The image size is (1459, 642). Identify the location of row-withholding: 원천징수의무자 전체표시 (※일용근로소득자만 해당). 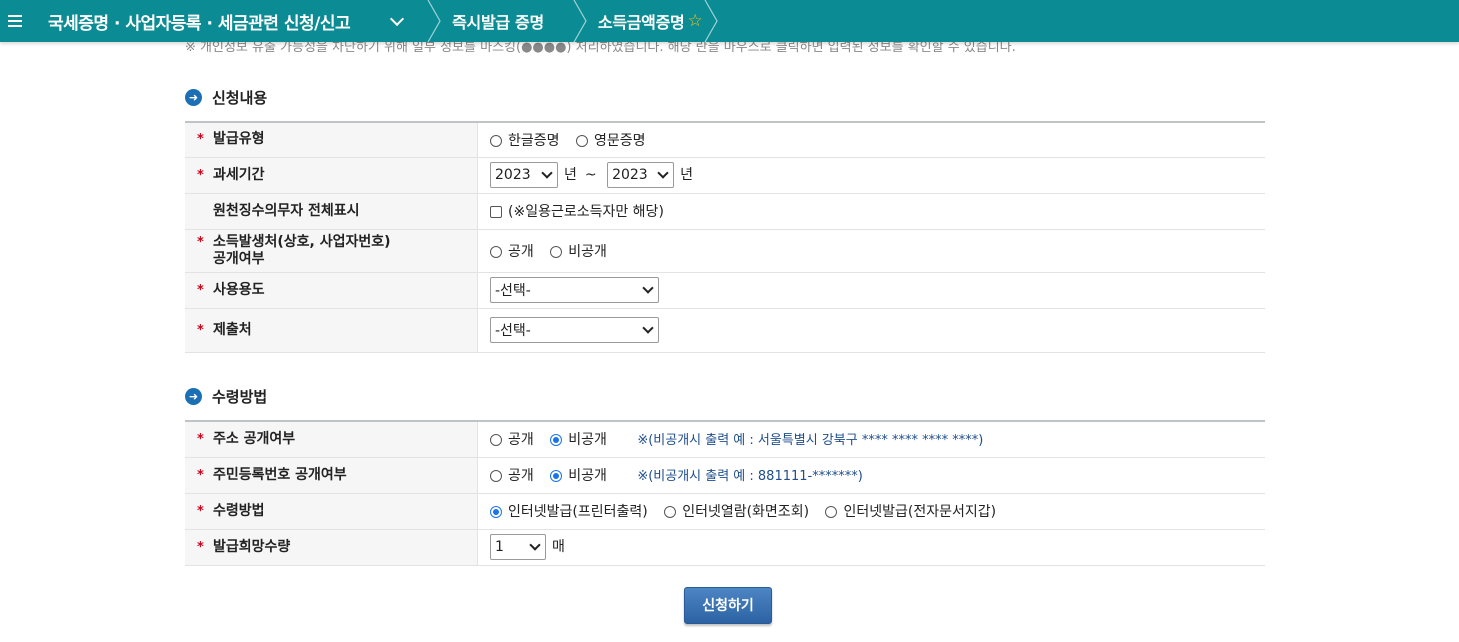
(725, 211).